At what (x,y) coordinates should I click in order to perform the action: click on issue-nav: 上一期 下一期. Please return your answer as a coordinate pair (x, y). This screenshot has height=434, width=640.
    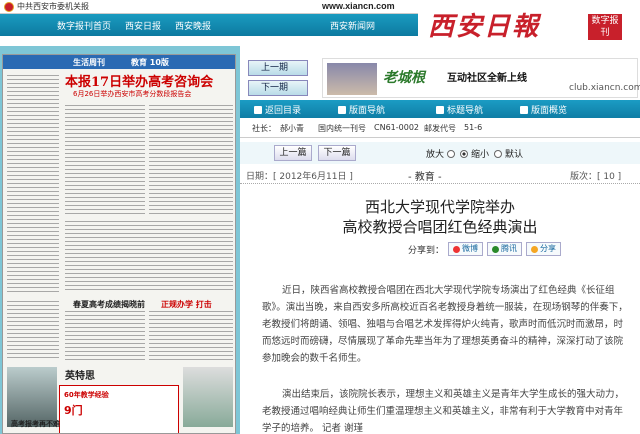
    Looking at the image, I should click on (280, 80).